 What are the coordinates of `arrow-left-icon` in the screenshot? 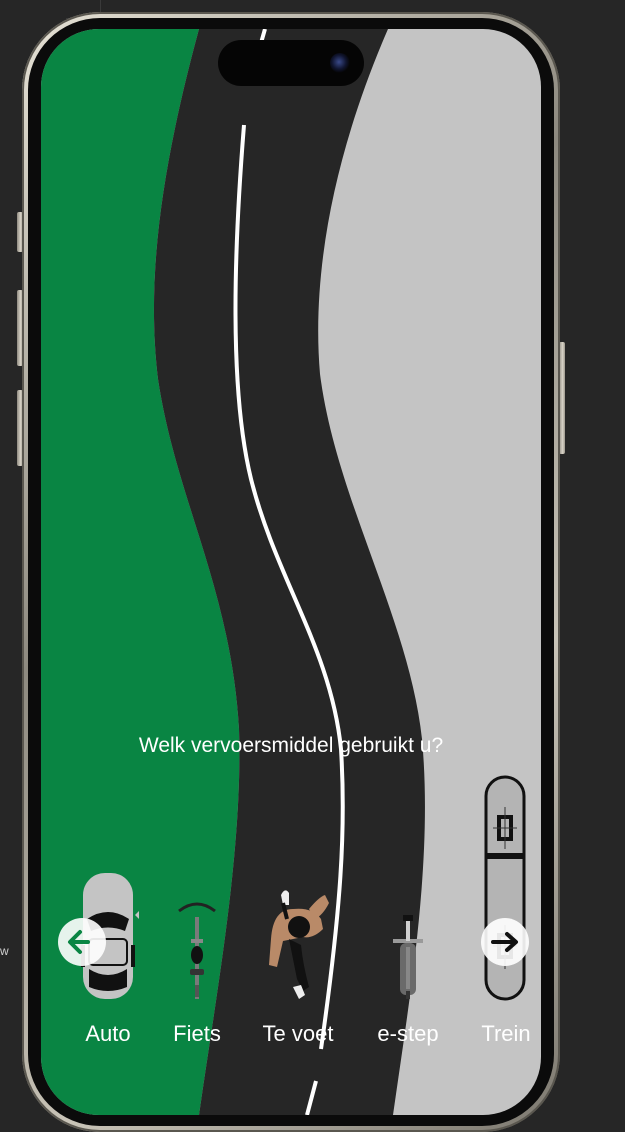 It's located at (79, 942).